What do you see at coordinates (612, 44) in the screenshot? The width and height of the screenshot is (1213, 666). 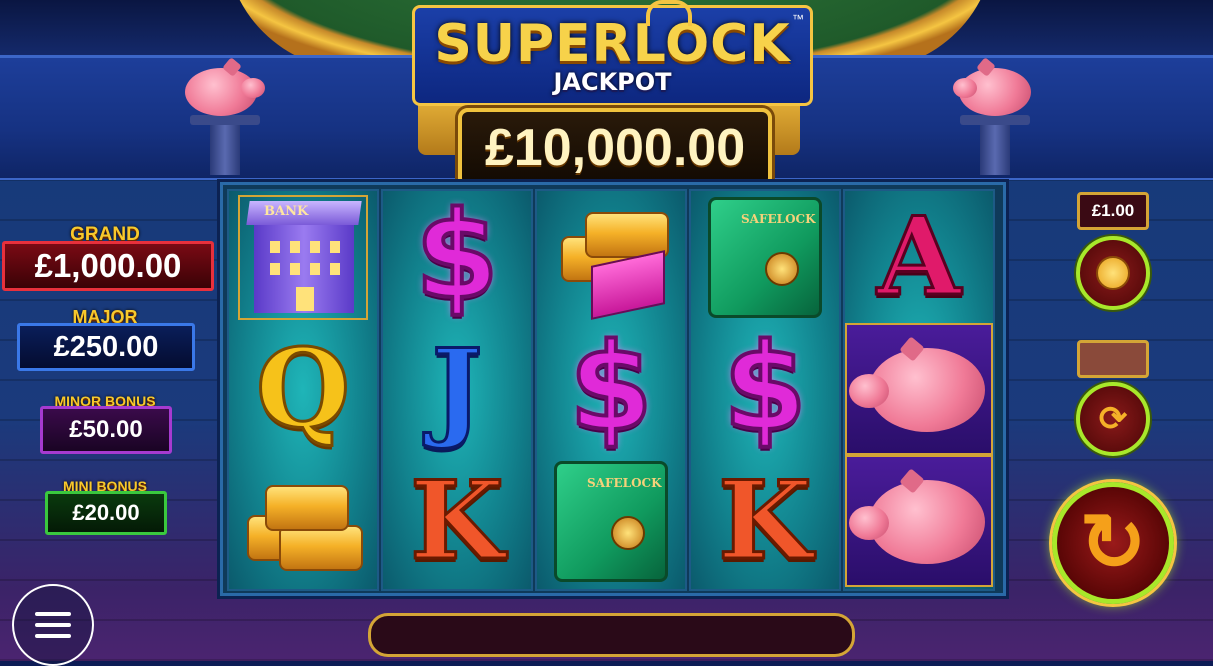 I see `logo-title: SUPERLOCK` at bounding box center [612, 44].